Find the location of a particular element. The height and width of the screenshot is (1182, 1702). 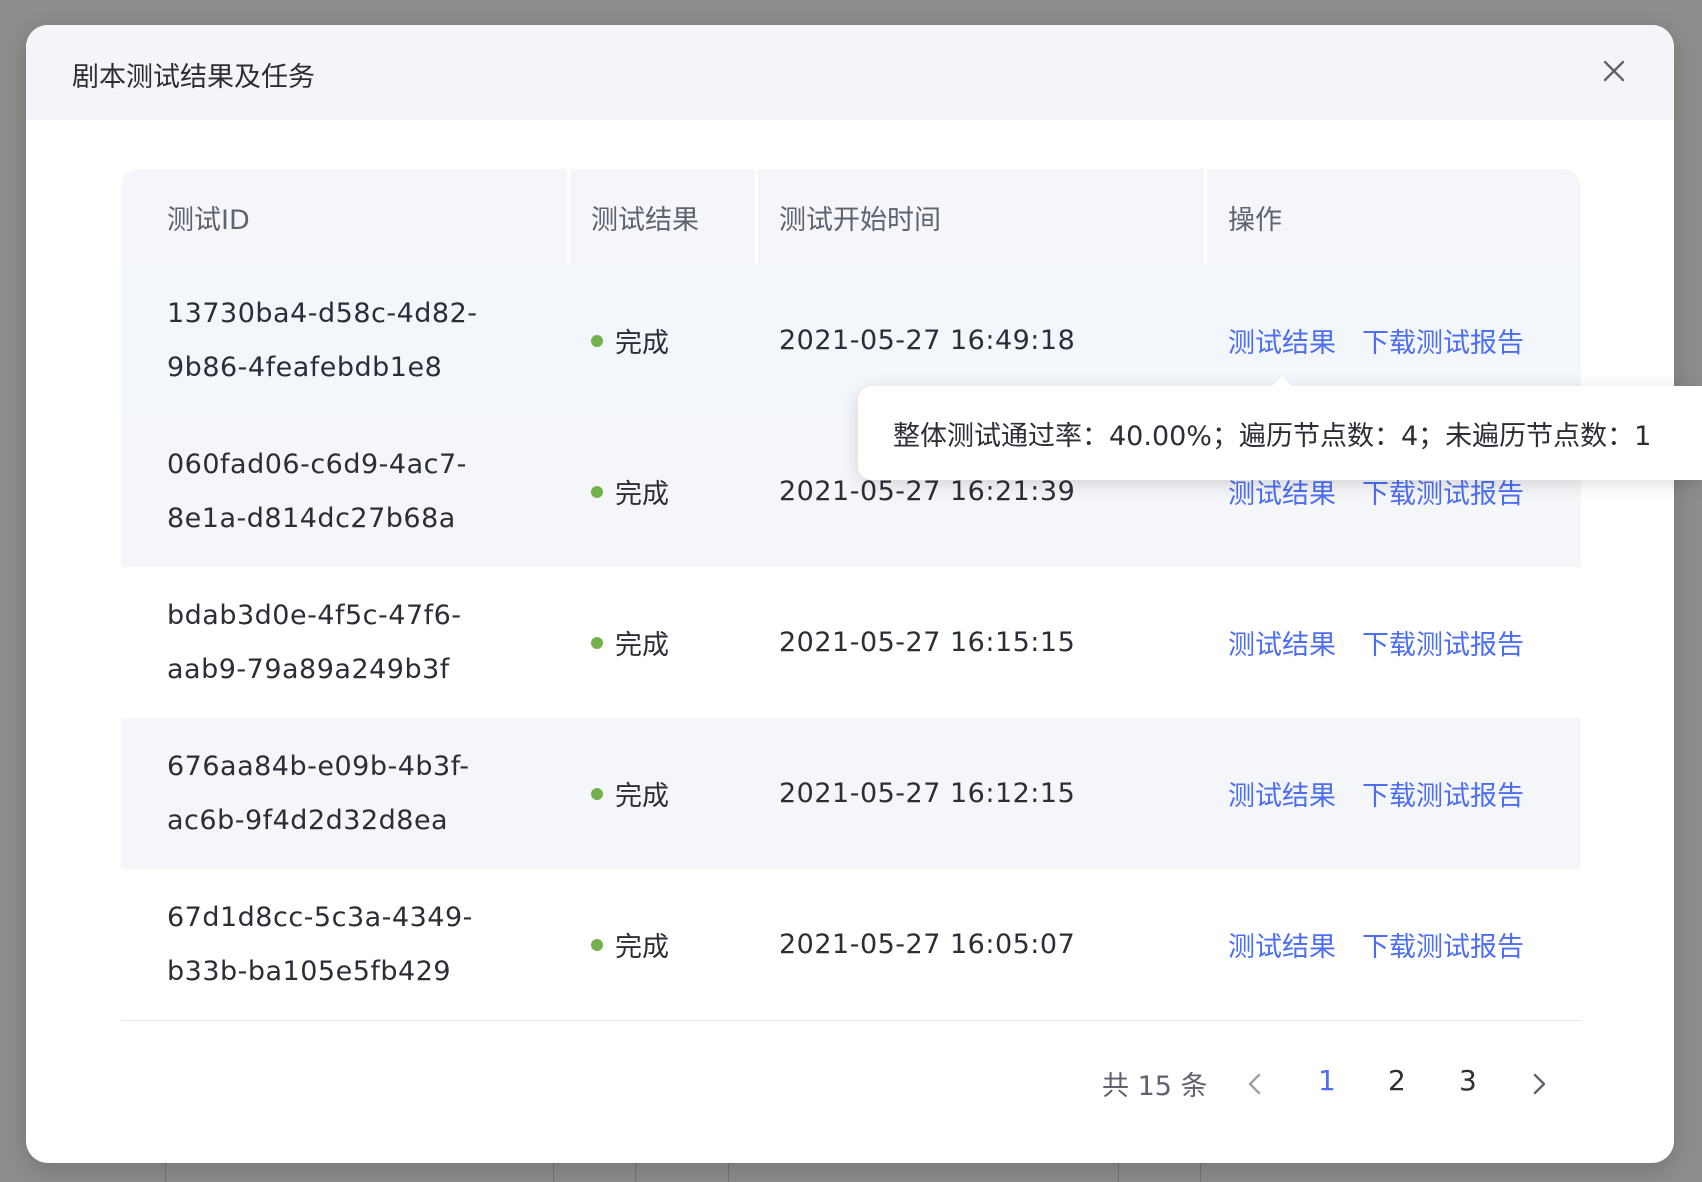

close-button is located at coordinates (1614, 71).